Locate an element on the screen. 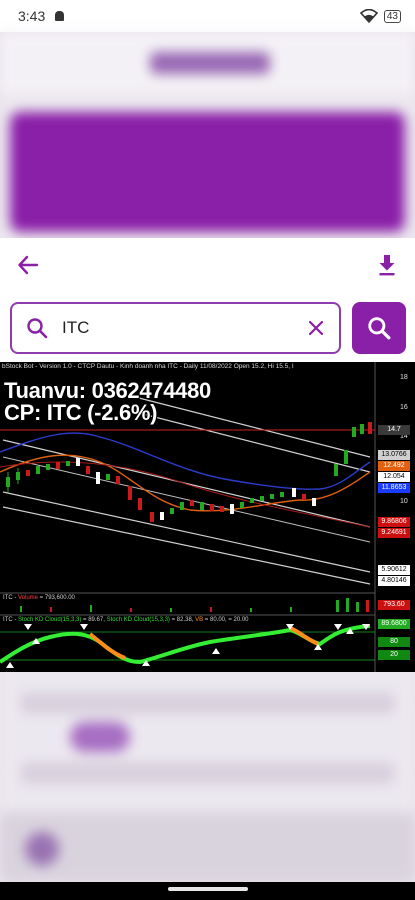 The width and height of the screenshot is (415, 900). stoch-prefix: ITC - is located at coordinates (10, 620).